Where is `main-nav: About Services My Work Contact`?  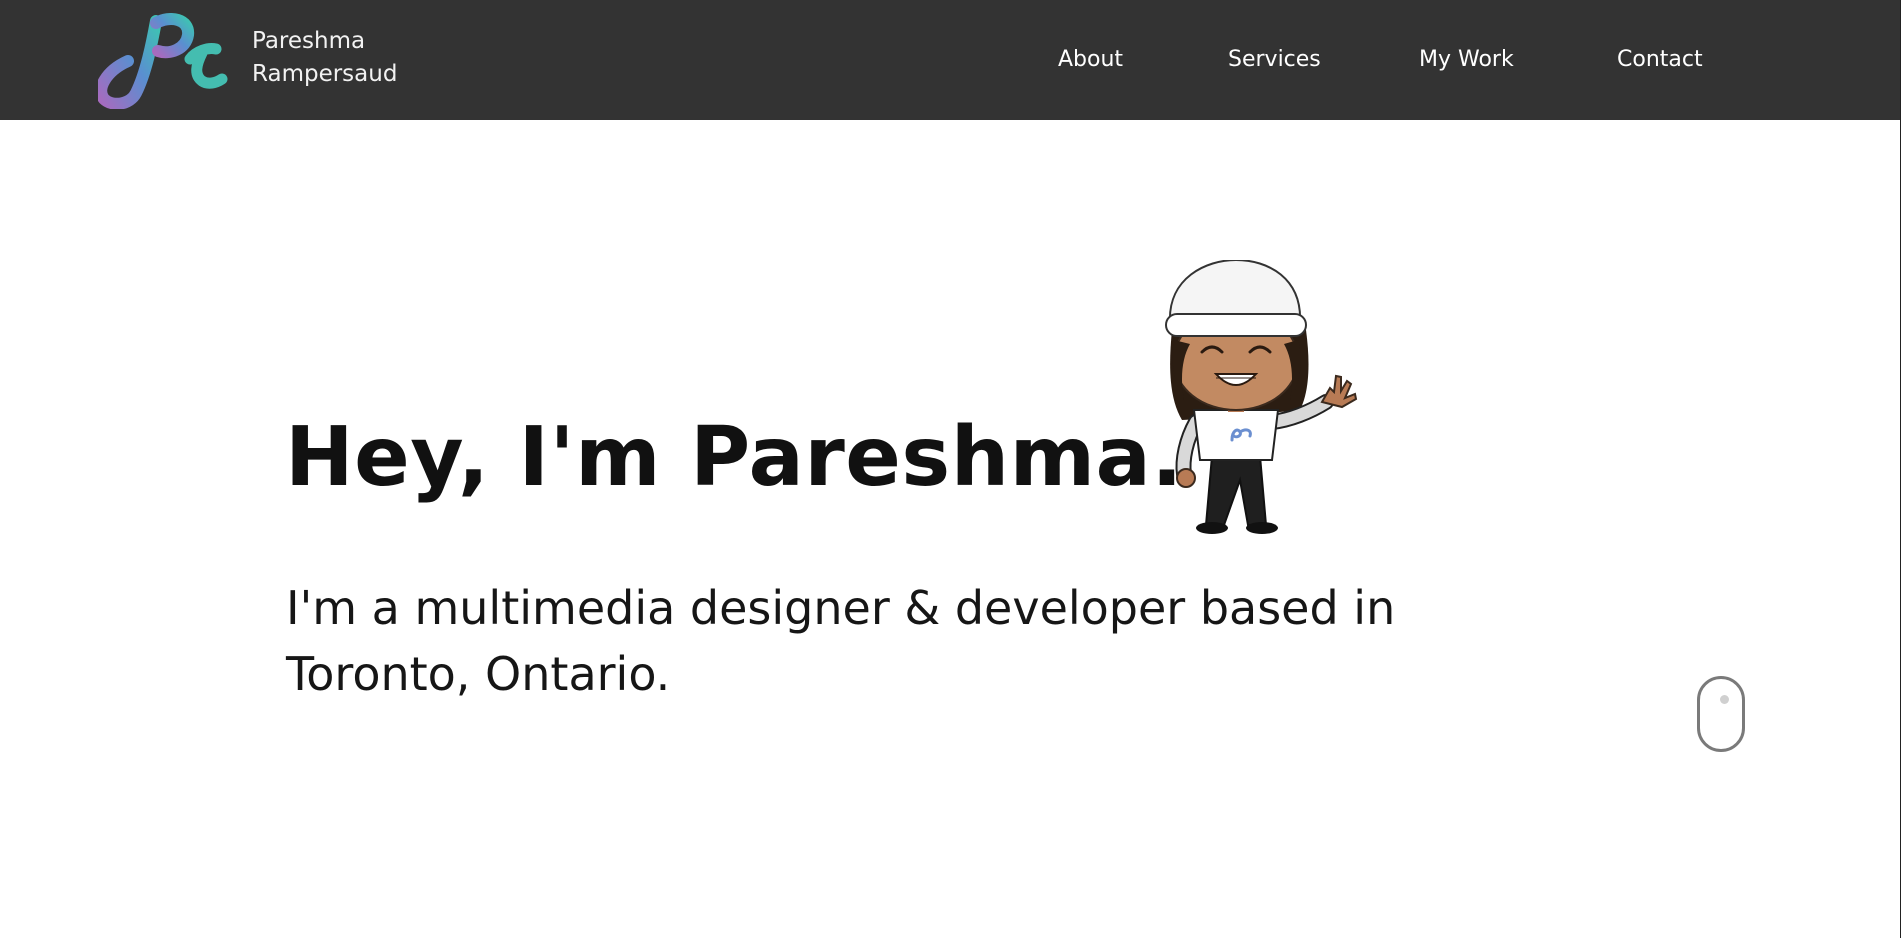
main-nav: About Services My Work Contact is located at coordinates (950, 62).